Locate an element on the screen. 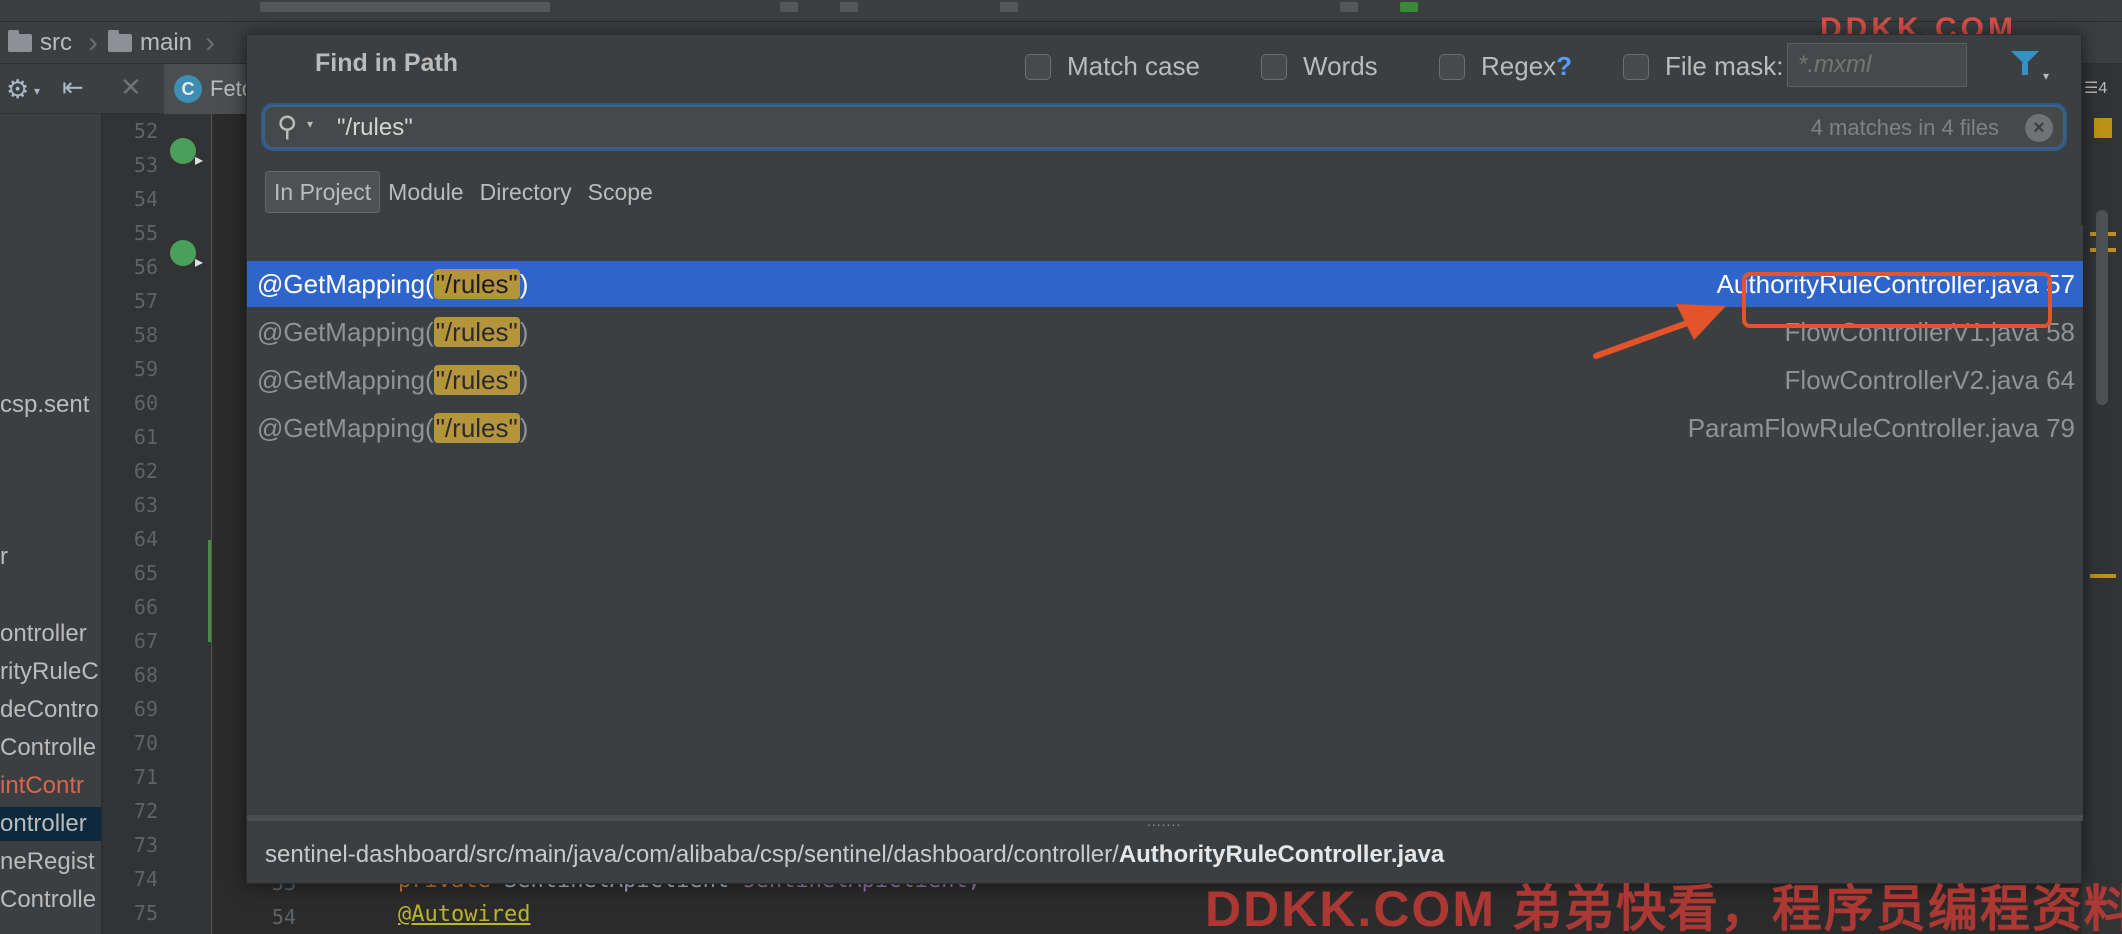 Image resolution: width=2122 pixels, height=934 pixels. tree-item: csp.sent is located at coordinates (50, 405).